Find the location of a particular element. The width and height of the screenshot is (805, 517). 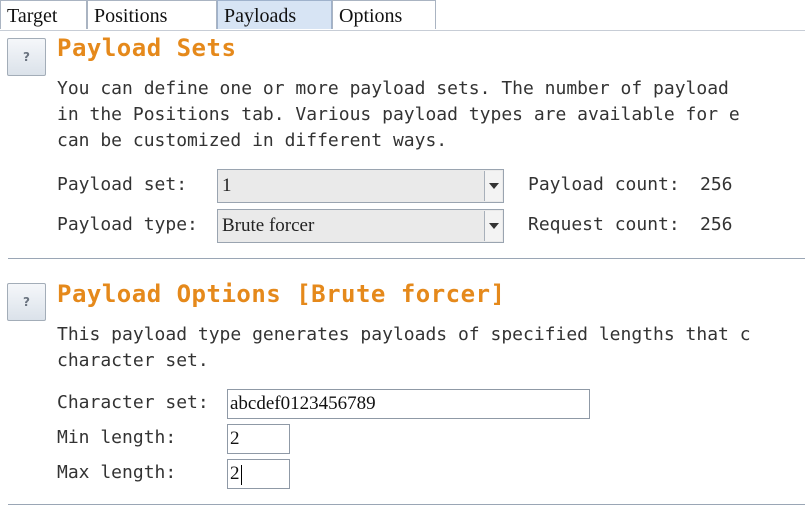

text-cursor is located at coordinates (241, 474).